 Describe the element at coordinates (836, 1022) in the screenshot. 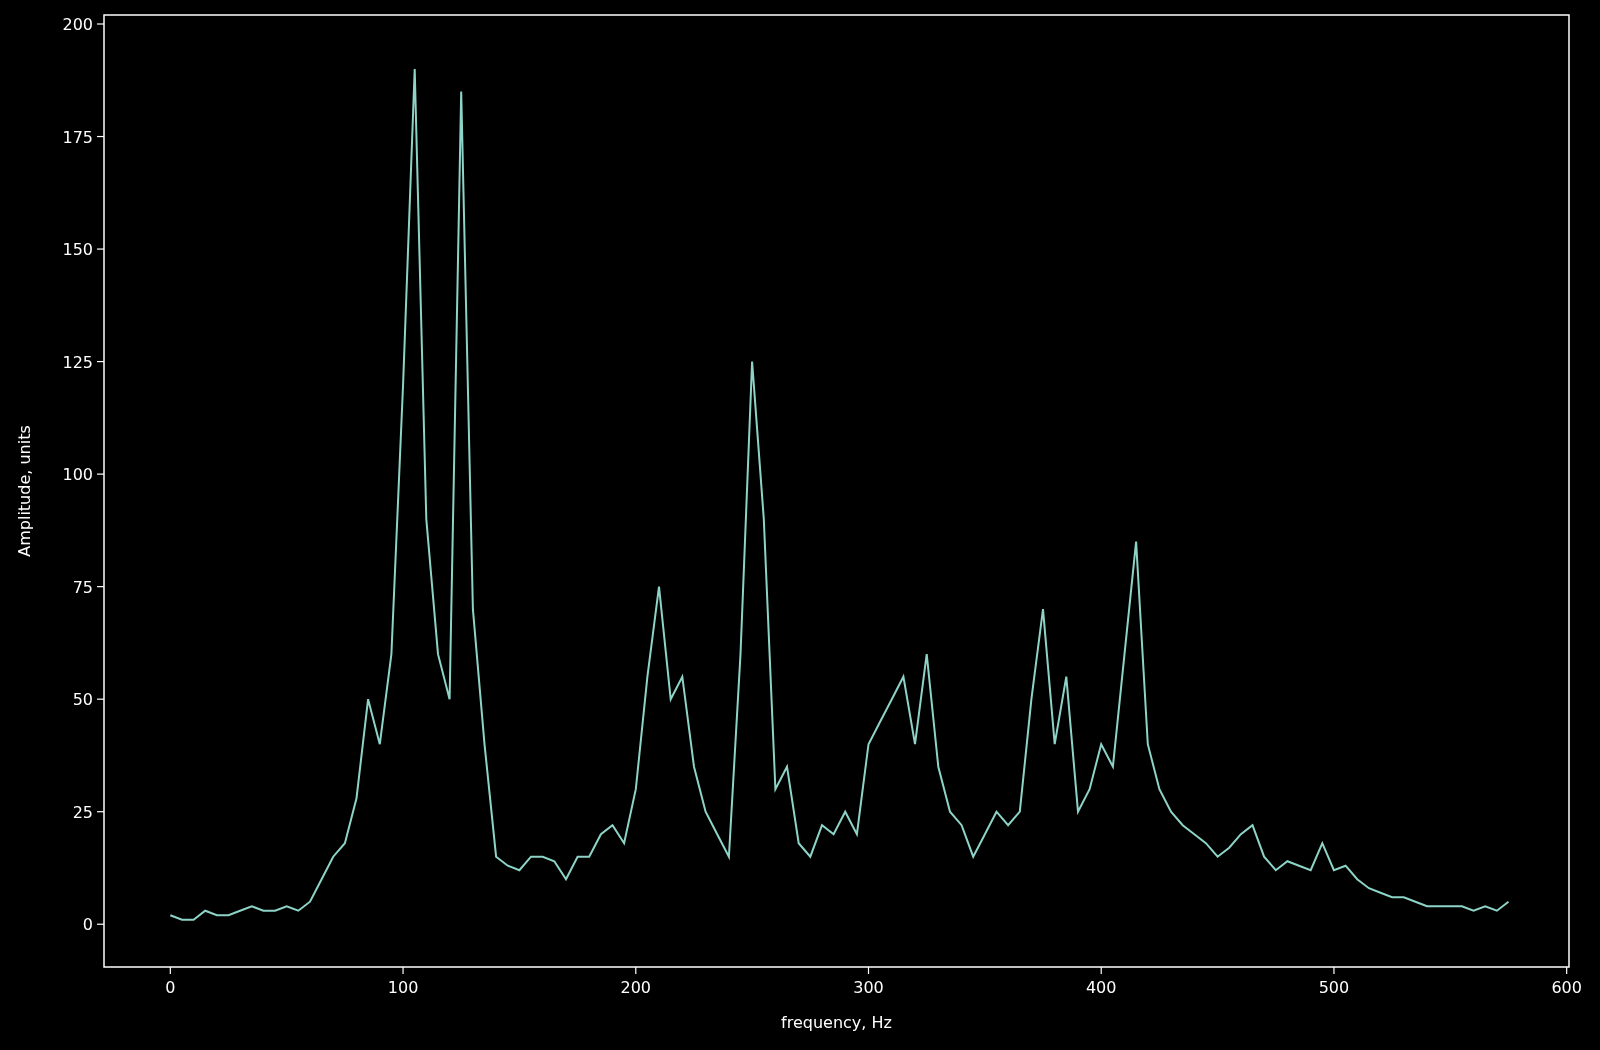

I see `axis-title: frequency, Hz` at that location.